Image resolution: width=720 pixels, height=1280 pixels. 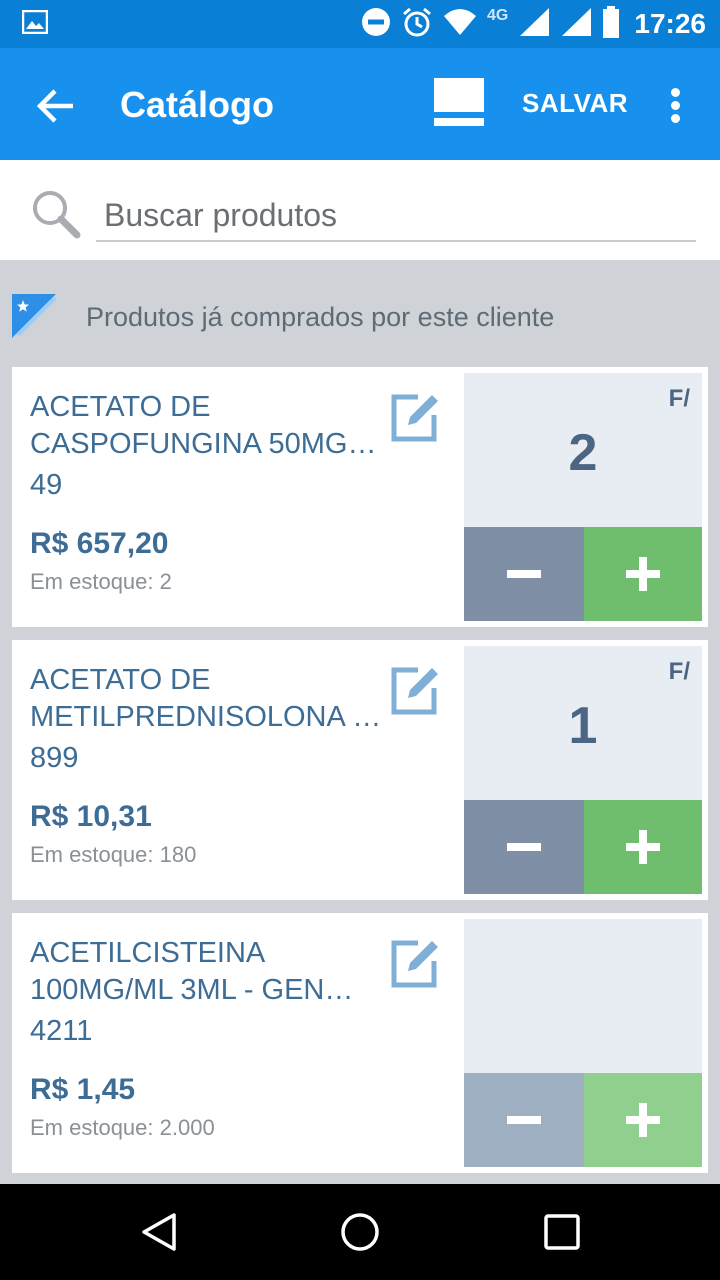 I want to click on nav-home-button, so click(x=360, y=1232).